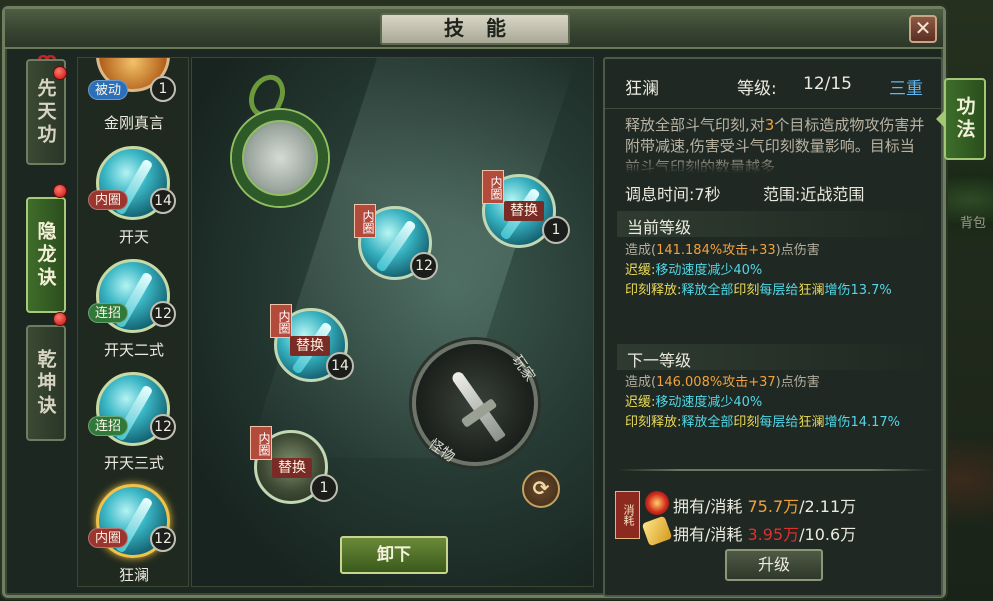 The width and height of the screenshot is (993, 601). What do you see at coordinates (133, 95) in the screenshot?
I see `skill-item-jingang: 被动 1 金刚真言` at bounding box center [133, 95].